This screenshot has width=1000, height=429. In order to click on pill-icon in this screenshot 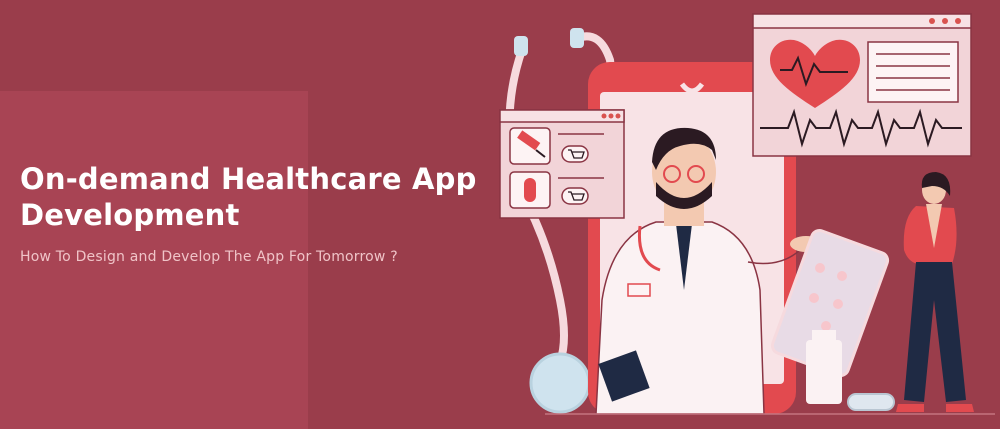, I will do `click(530, 190)`.